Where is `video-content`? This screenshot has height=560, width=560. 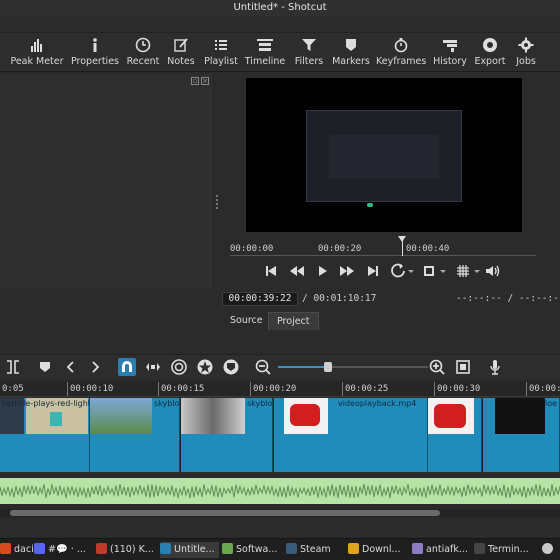 video-content is located at coordinates (384, 157).